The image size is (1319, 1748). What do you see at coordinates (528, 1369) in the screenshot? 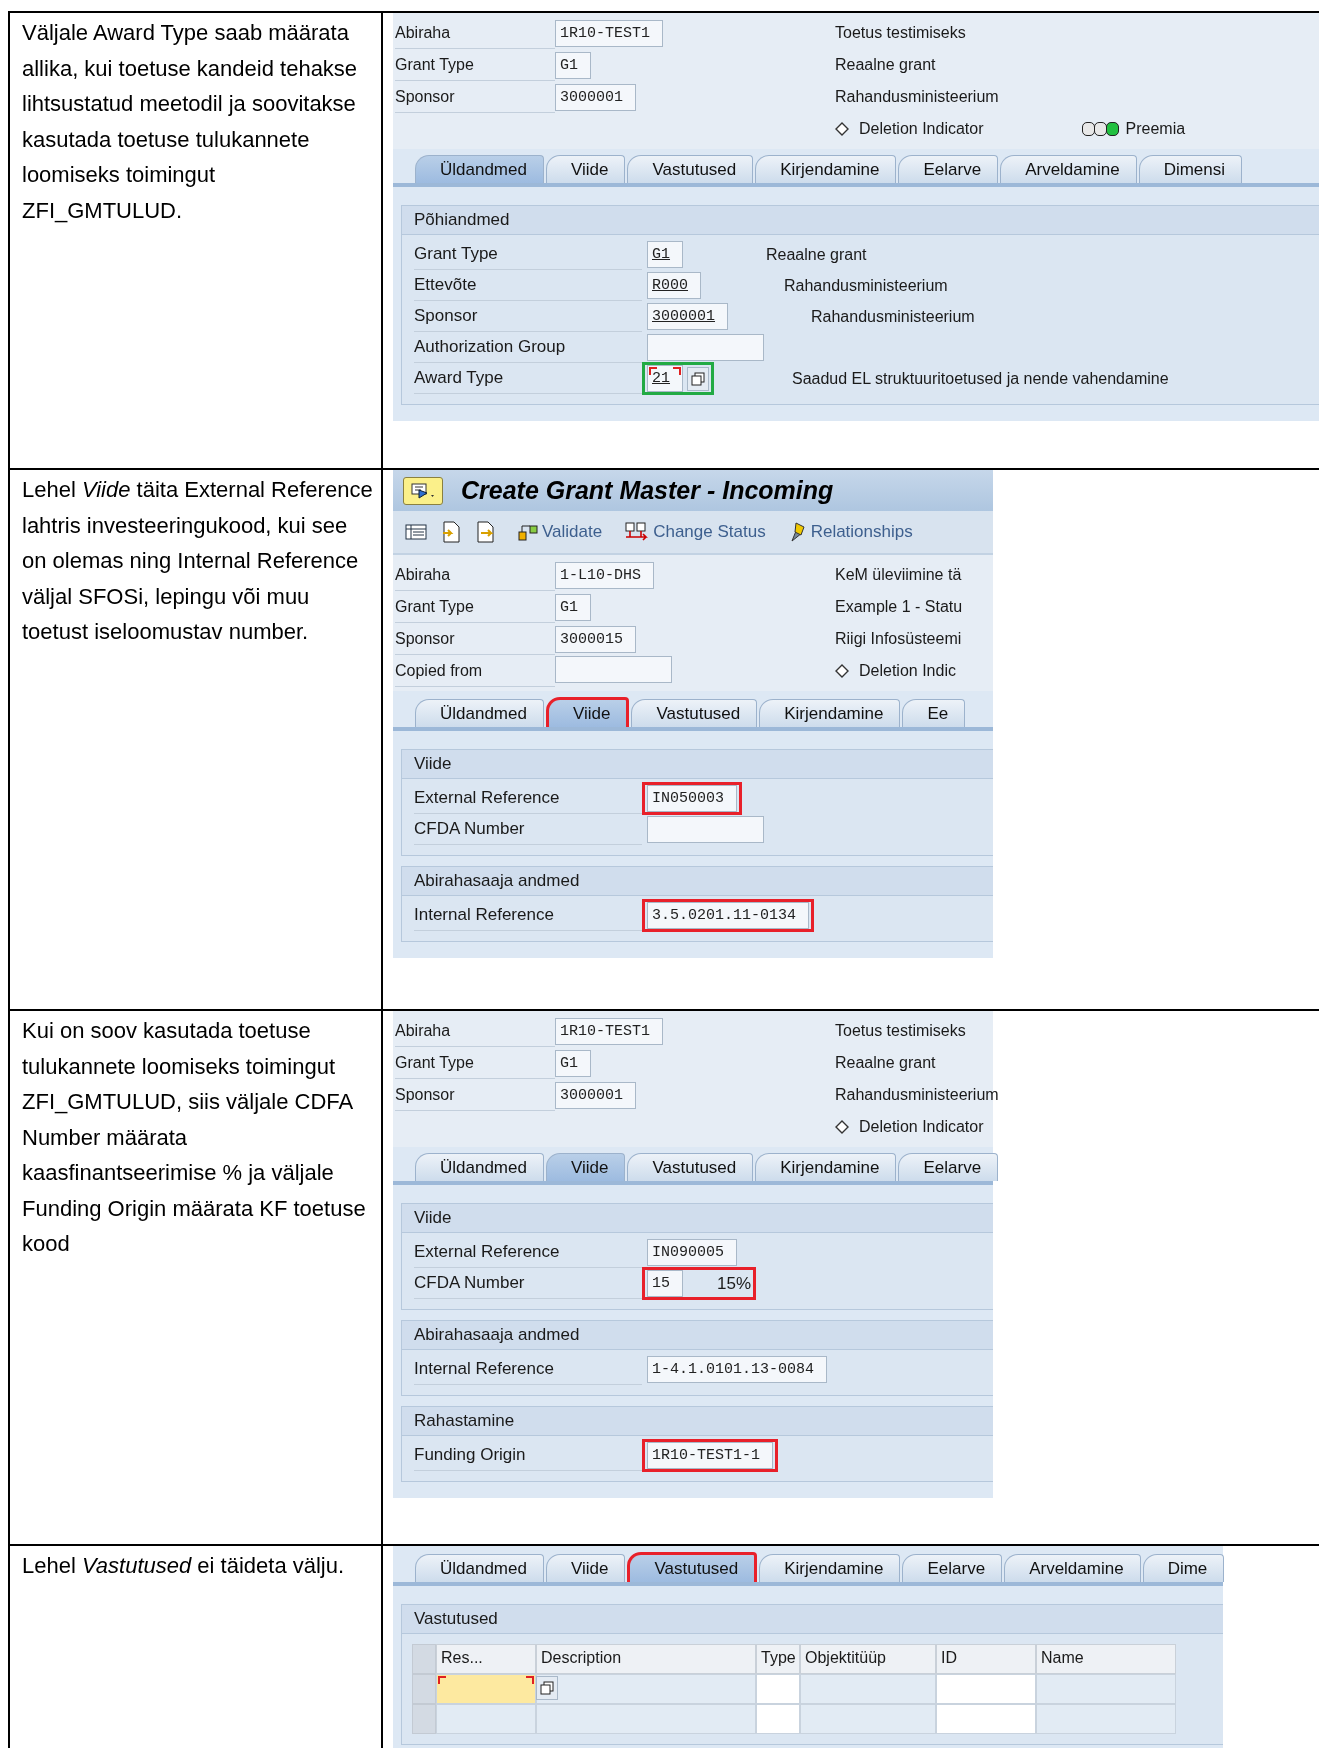
I see `field-label: Internal Reference` at bounding box center [528, 1369].